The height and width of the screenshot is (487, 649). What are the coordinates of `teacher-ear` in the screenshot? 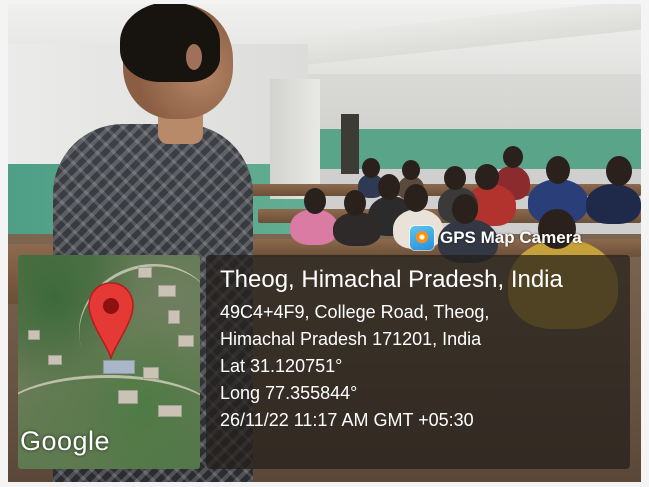 It's located at (194, 57).